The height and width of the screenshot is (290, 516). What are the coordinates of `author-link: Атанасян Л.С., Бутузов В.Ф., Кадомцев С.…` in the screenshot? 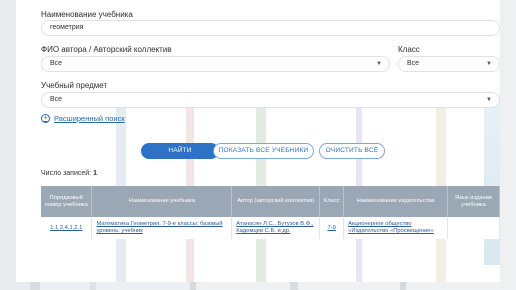 It's located at (274, 227).